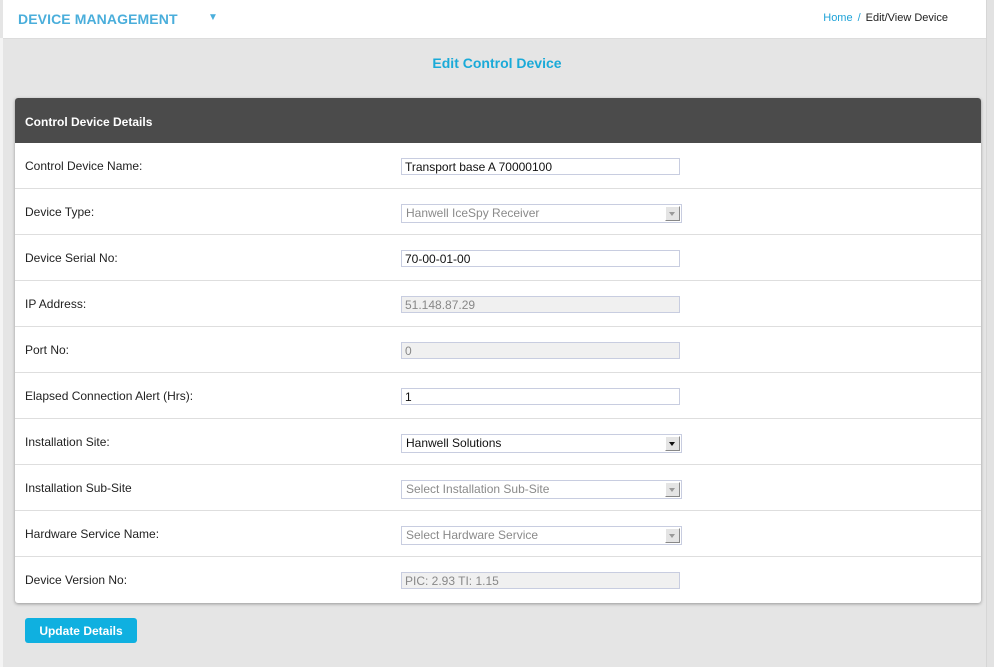 The image size is (994, 667). Describe the element at coordinates (473, 213) in the screenshot. I see `device-type-selected-value: Hanwell IceSpy Receiver` at that location.